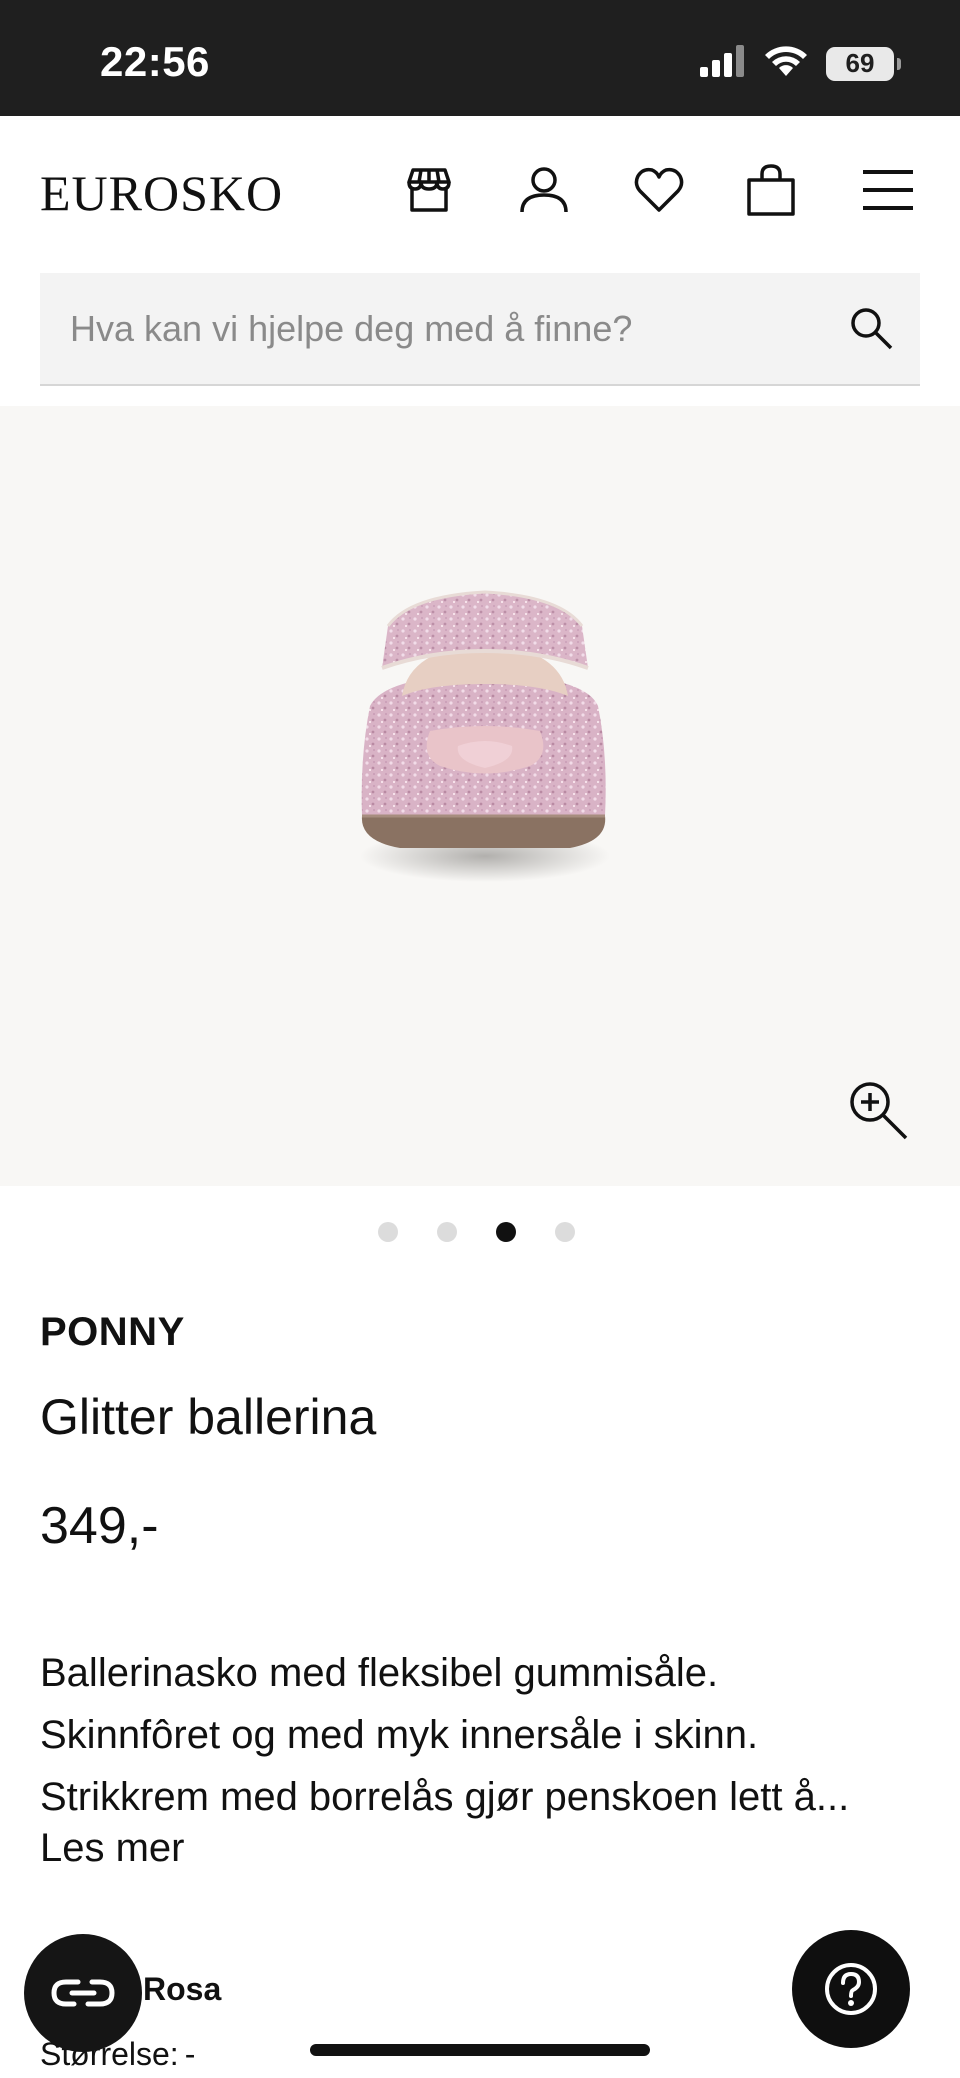 This screenshot has height=2078, width=960. I want to click on help-icon, so click(851, 1989).